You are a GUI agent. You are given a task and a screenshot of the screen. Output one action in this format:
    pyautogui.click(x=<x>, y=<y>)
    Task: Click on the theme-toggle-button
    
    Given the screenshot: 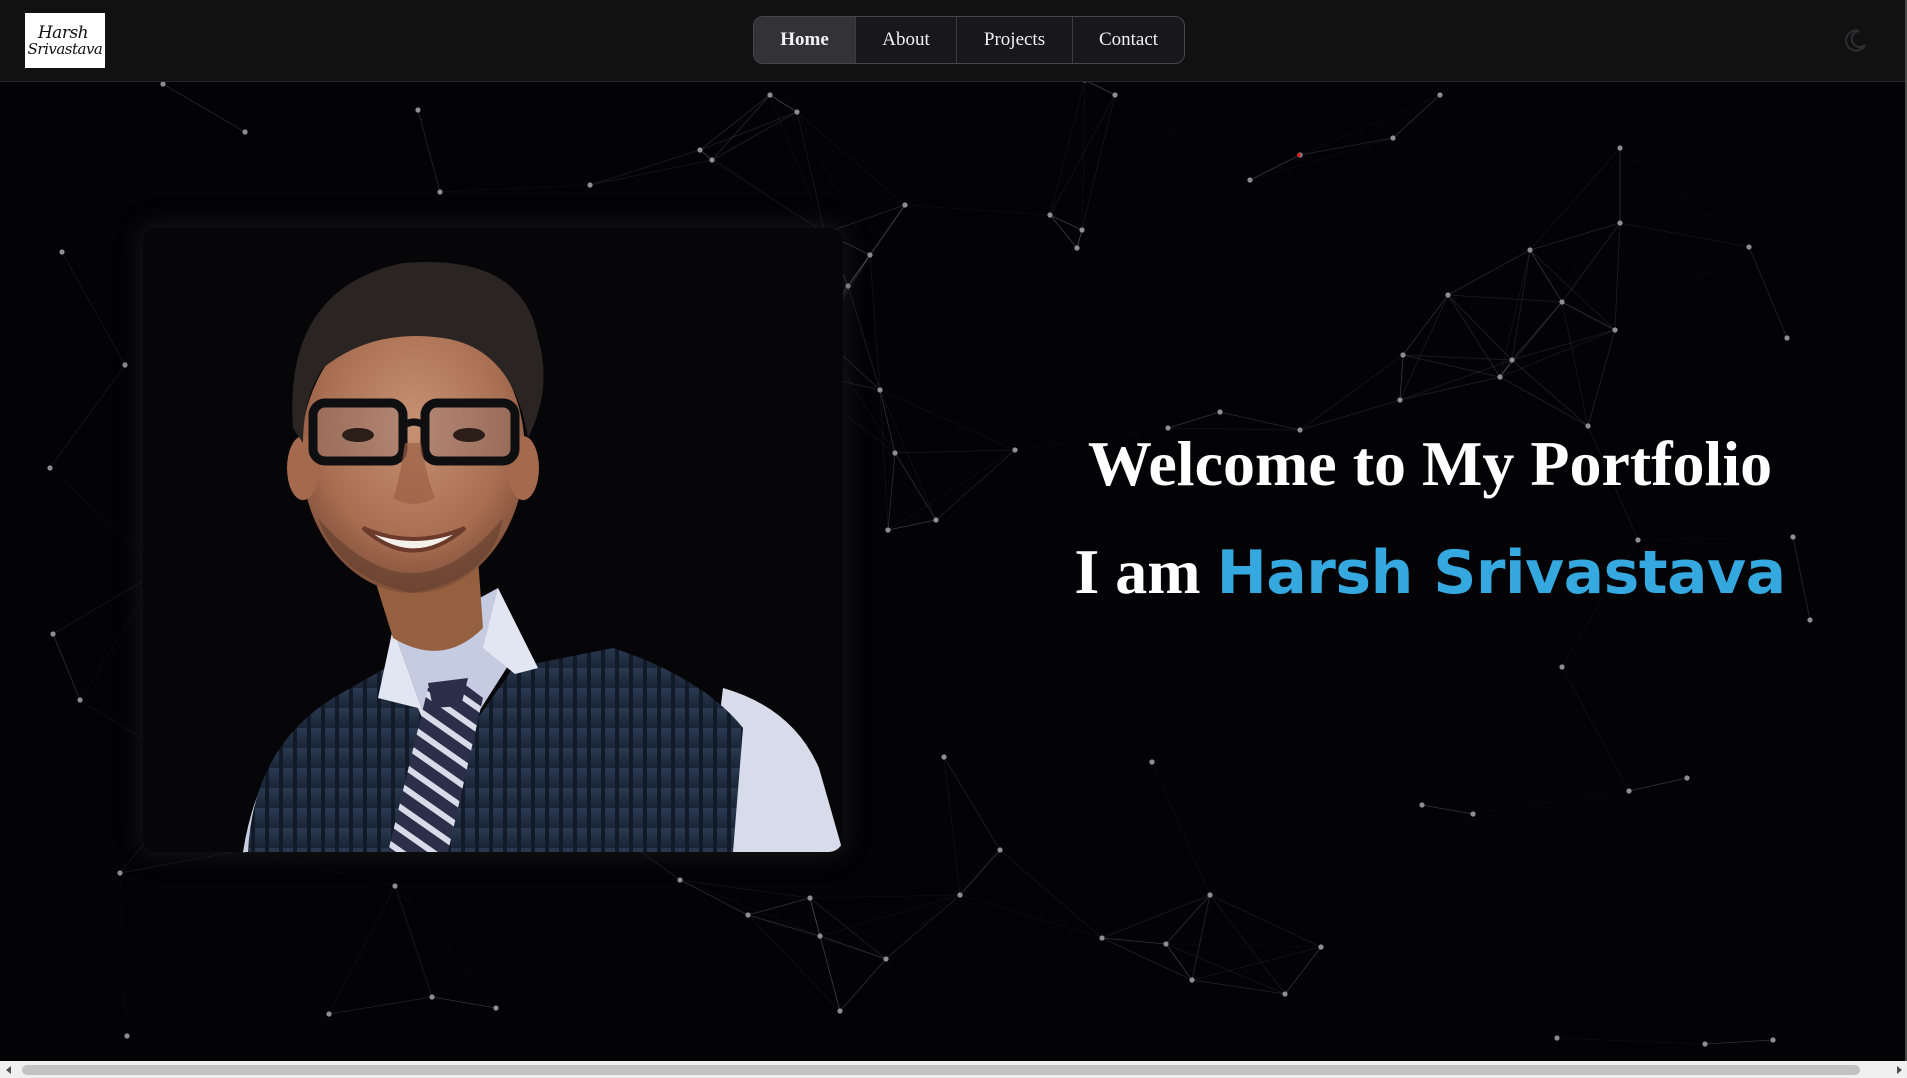 What is the action you would take?
    pyautogui.click(x=1855, y=41)
    